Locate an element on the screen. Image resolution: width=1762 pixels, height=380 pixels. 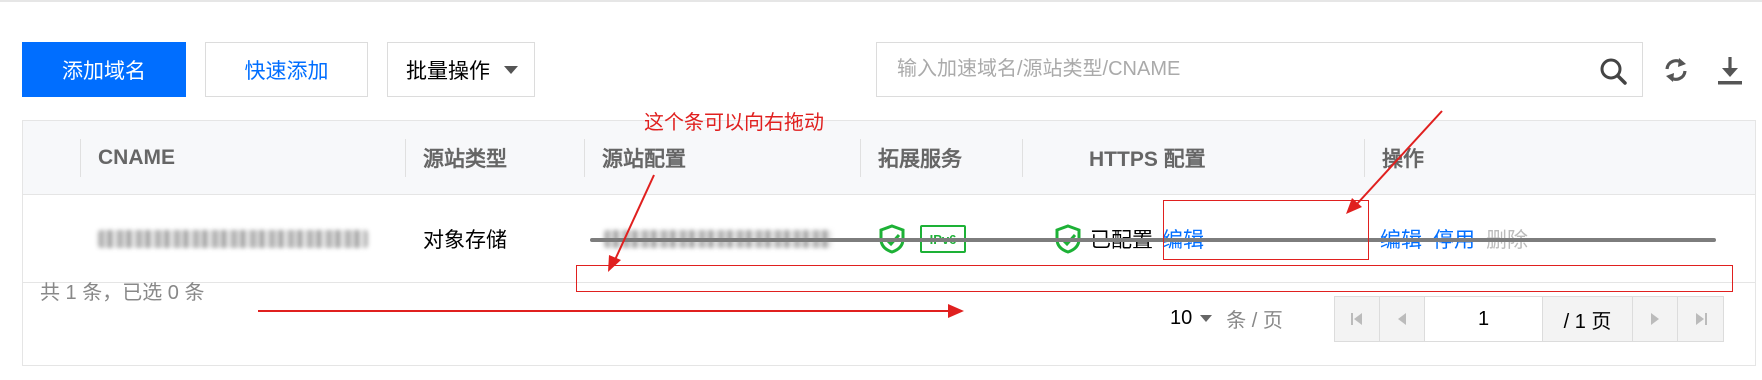
last-page-icon is located at coordinates (1701, 319).